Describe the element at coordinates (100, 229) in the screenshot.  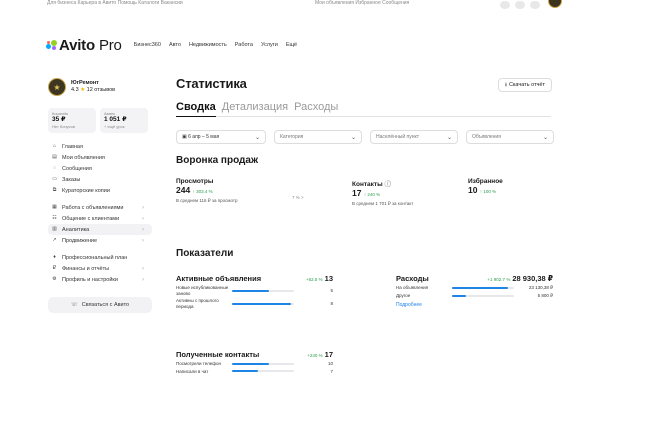
I see `sidebar-item: ▥ Аналитика ›` at that location.